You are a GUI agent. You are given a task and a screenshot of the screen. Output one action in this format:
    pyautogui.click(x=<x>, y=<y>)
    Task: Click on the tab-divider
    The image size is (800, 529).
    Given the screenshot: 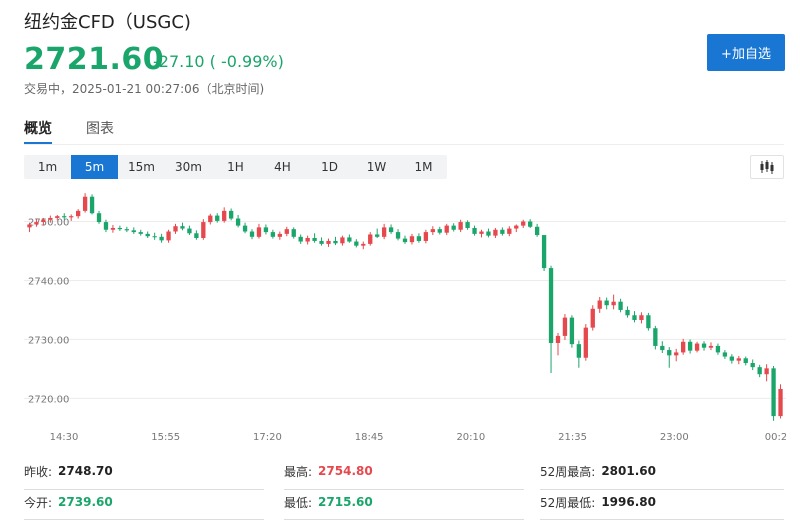 What is the action you would take?
    pyautogui.click(x=404, y=144)
    